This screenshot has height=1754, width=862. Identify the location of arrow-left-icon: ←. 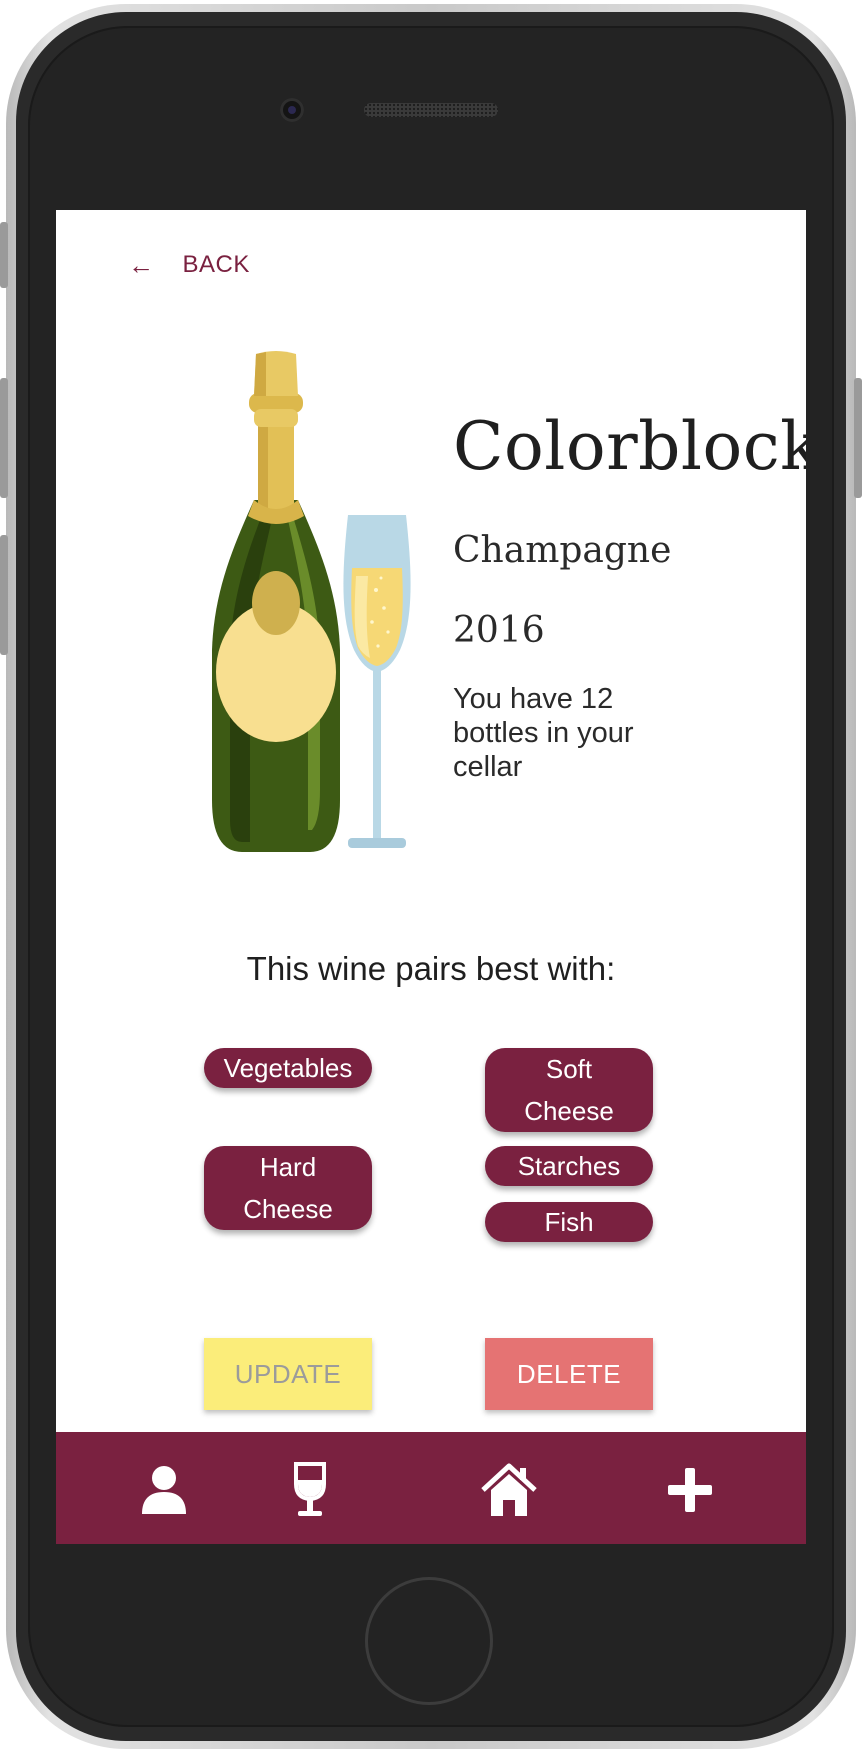
(141, 264).